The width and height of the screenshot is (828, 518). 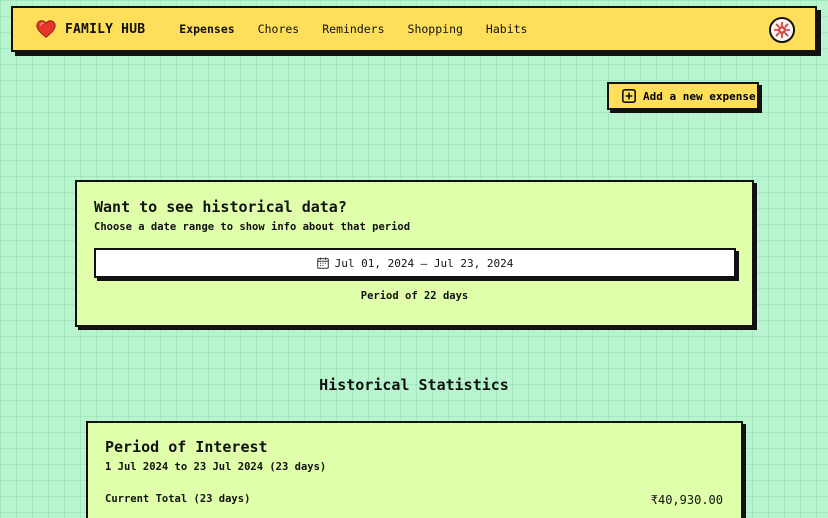 What do you see at coordinates (353, 29) in the screenshot?
I see `nav-link-reminders: Reminders` at bounding box center [353, 29].